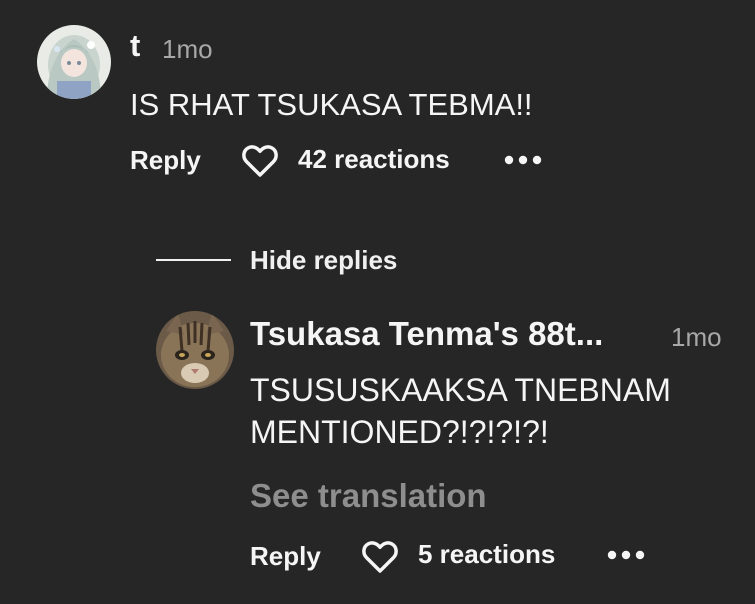  Describe the element at coordinates (323, 260) in the screenshot. I see `hide-replies-button: Hide replies` at that location.